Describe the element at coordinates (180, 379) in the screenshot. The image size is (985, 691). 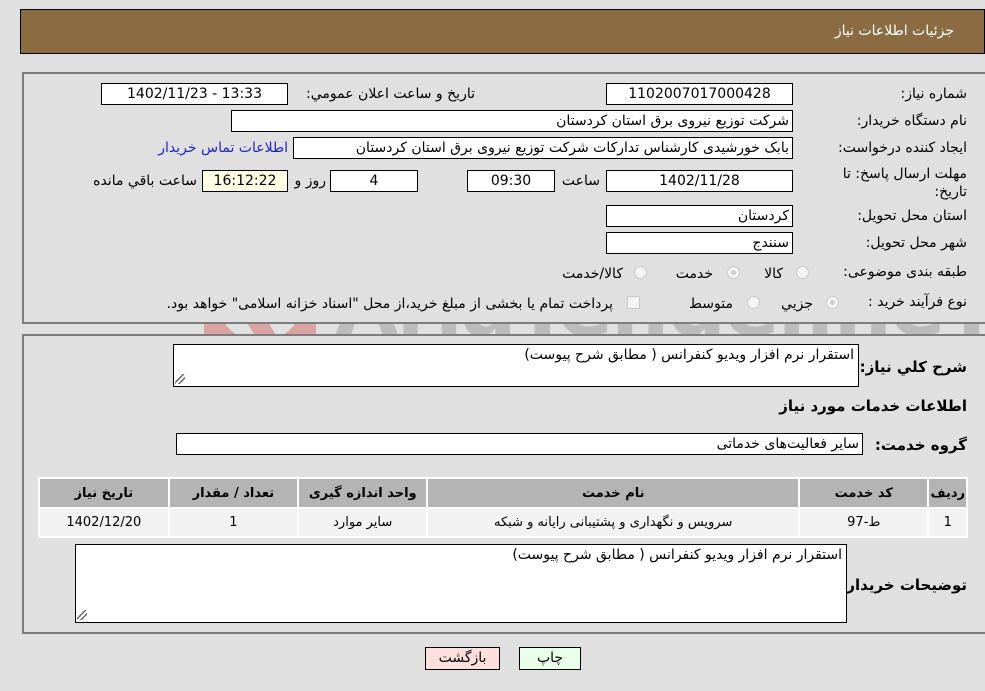
I see `summary-resize-grip-icon` at that location.